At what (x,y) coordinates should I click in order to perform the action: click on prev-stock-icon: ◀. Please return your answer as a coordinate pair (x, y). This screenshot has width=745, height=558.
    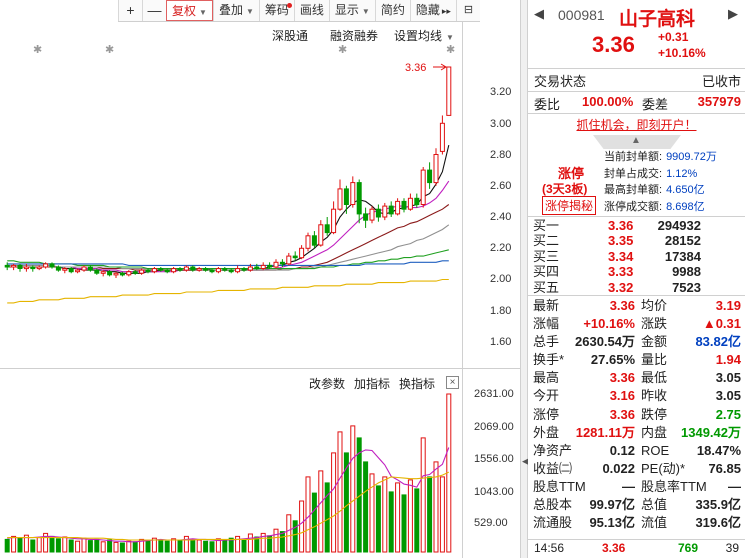
    Looking at the image, I should click on (539, 14).